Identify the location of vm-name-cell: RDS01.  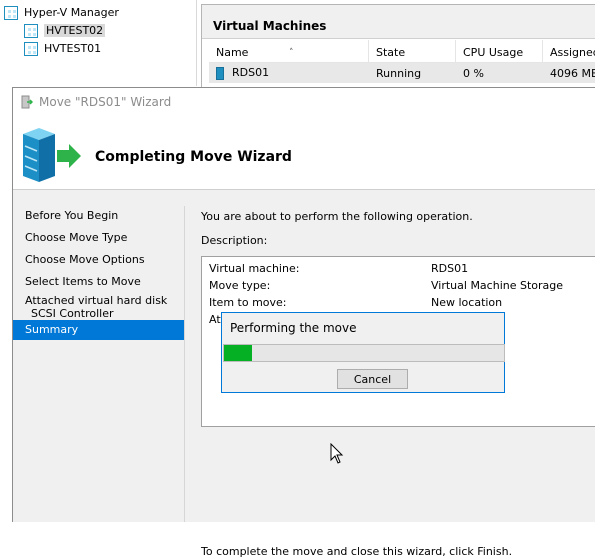
(289, 73).